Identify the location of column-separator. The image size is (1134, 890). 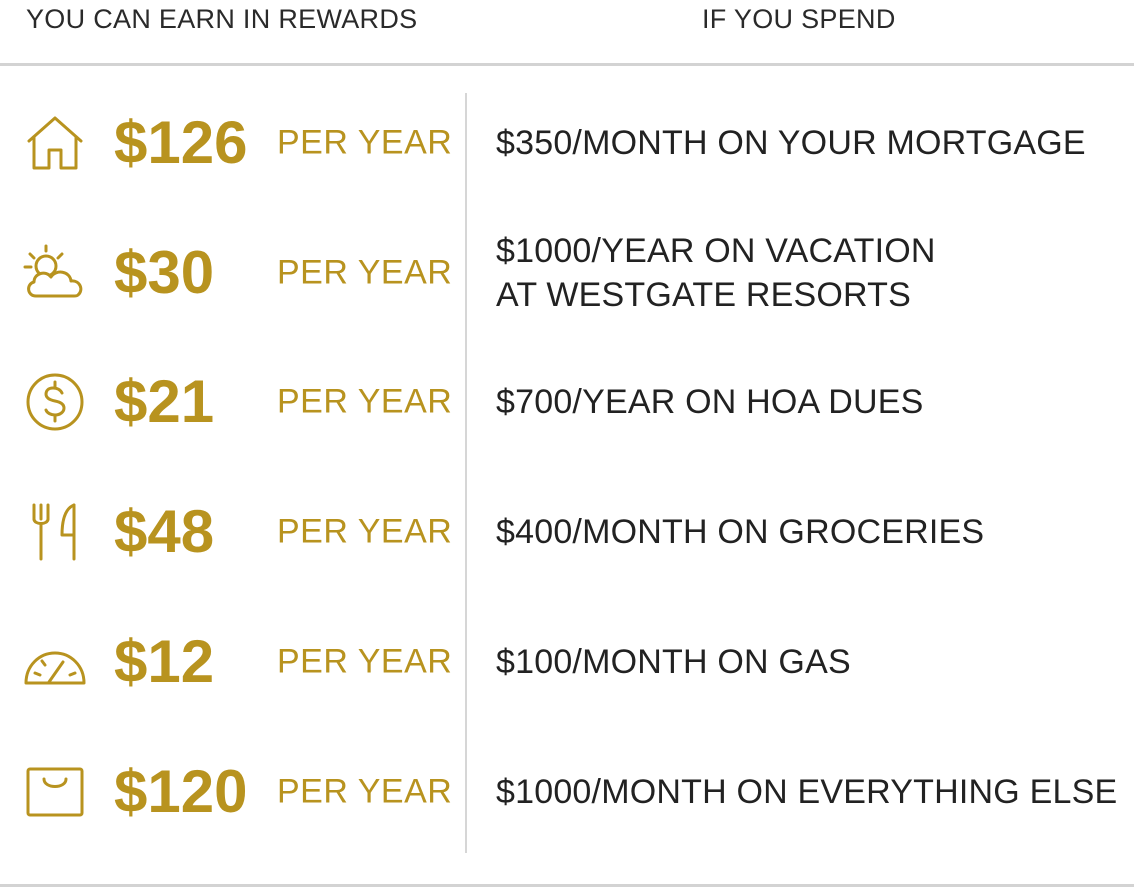
(466, 473).